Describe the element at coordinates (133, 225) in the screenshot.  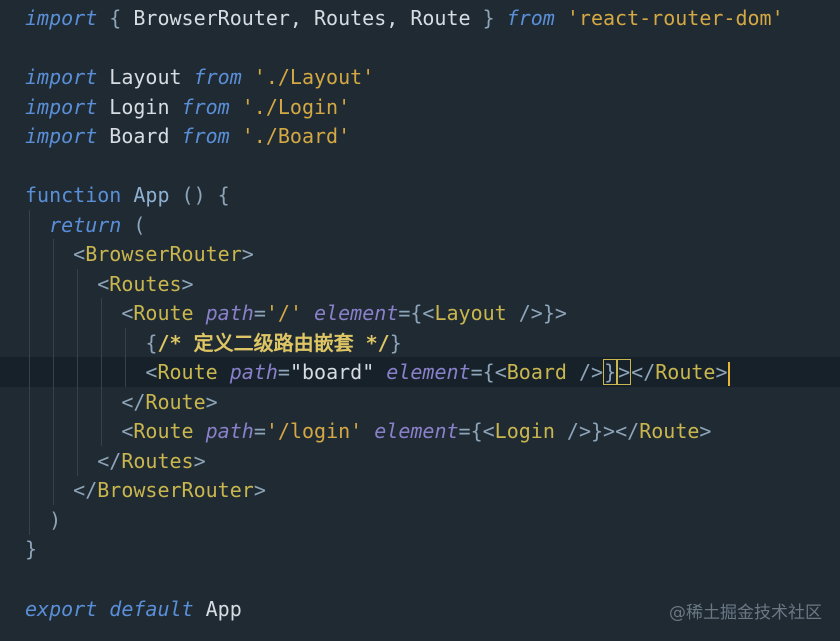
I see `paren-open: (` at that location.